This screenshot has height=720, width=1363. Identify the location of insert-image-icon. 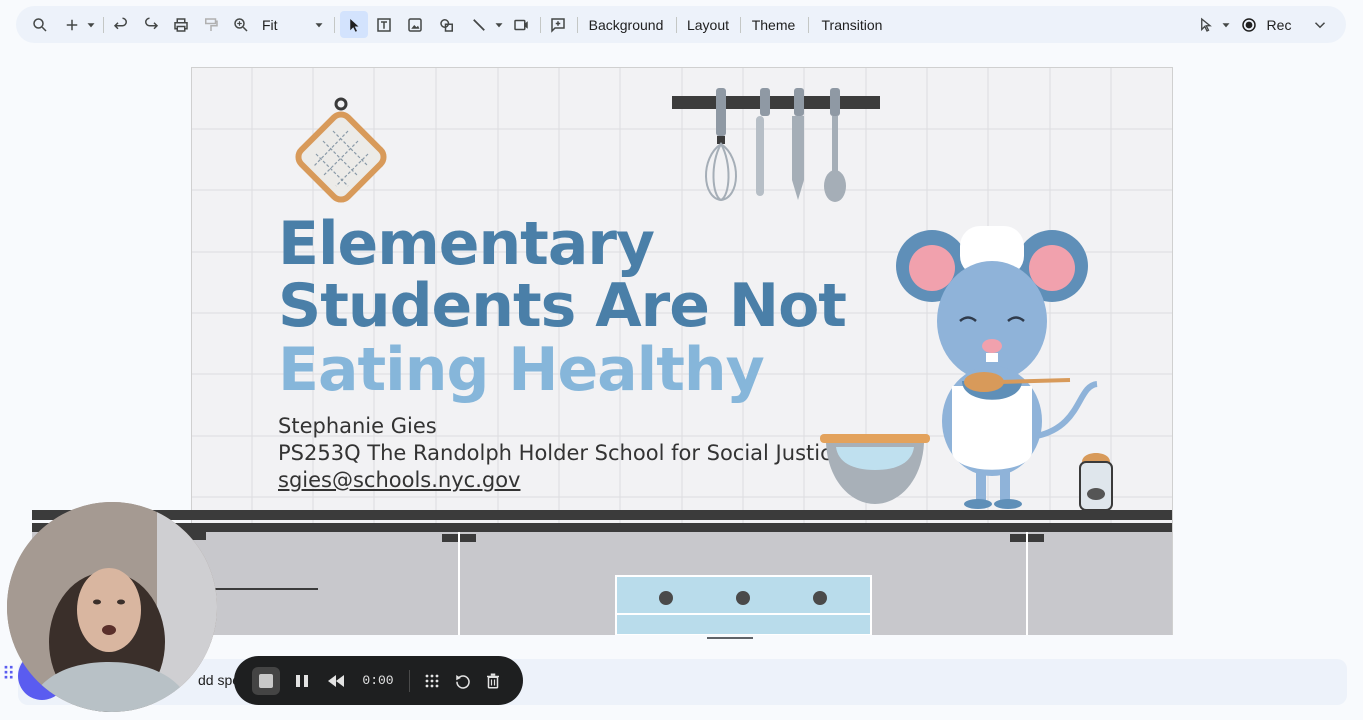
(415, 24).